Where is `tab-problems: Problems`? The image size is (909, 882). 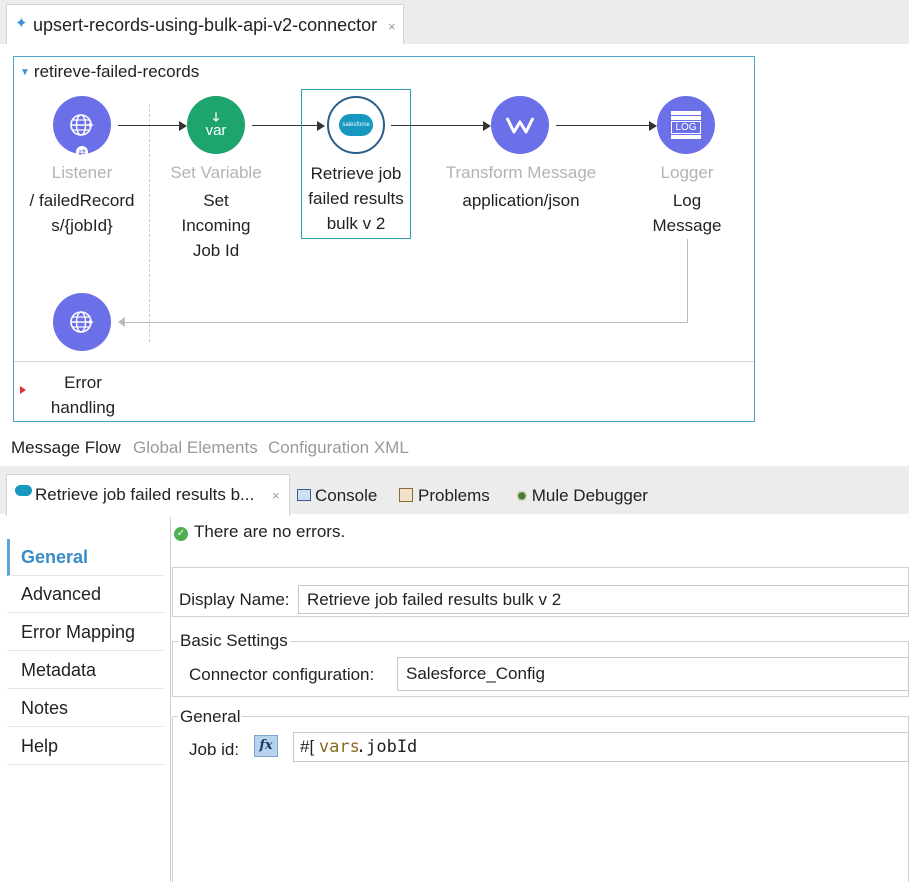
tab-problems: Problems is located at coordinates (444, 504).